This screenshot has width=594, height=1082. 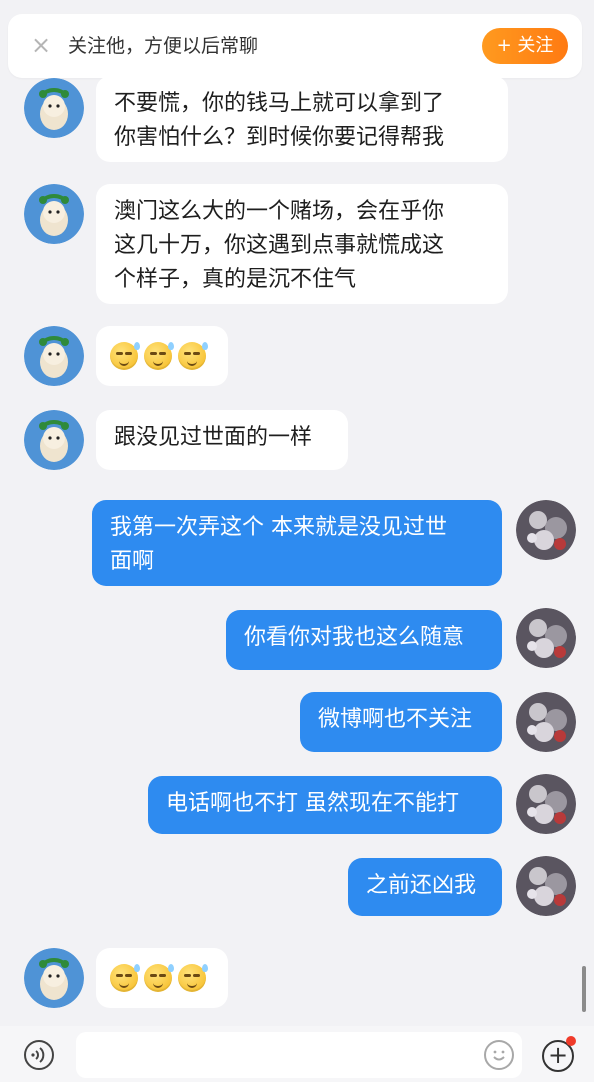 I want to click on message-bubble: 电话啊也不打 虽然现在不能打, so click(x=325, y=805).